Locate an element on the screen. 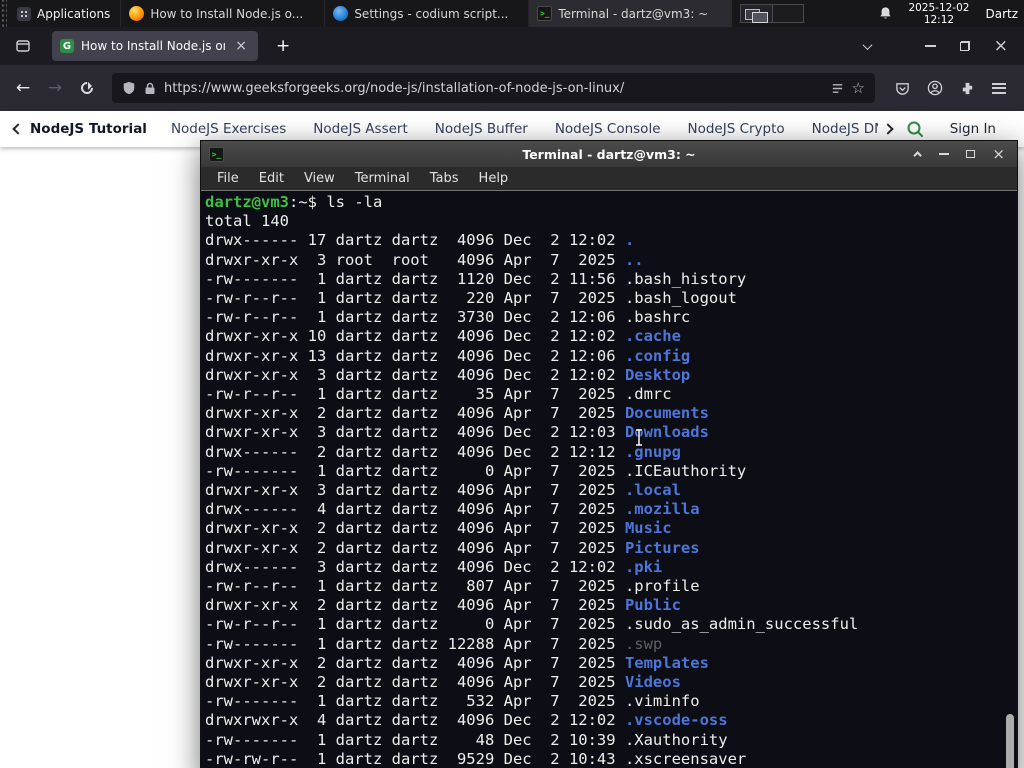 Image resolution: width=1024 pixels, height=768 pixels. reload-icon is located at coordinates (87, 88).